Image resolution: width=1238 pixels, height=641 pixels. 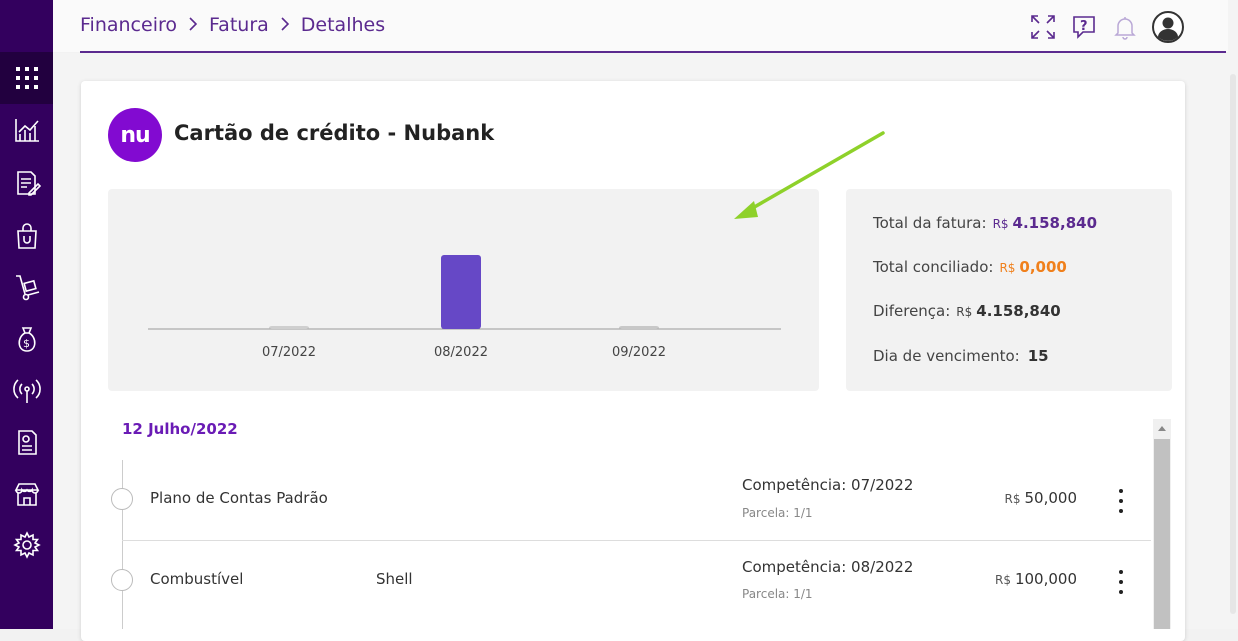 I want to click on chart-bar-09-2022, so click(x=639, y=327).